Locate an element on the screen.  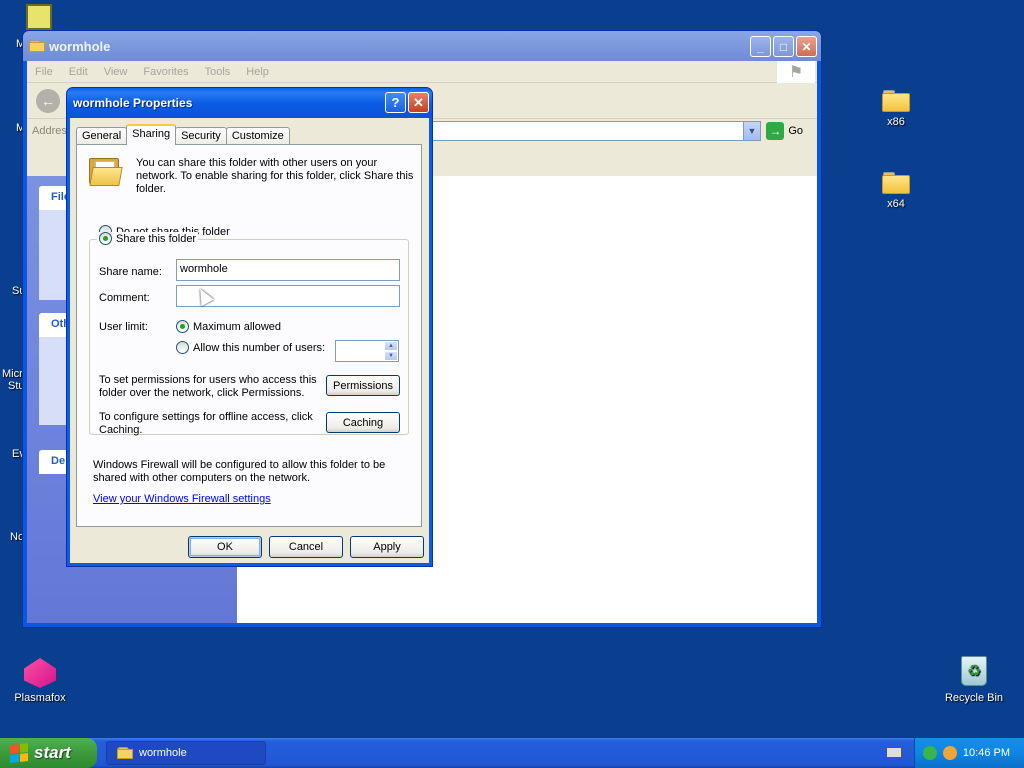
menubar: File Edit View Favorites Tools Help ⚑ is located at coordinates (422, 72).